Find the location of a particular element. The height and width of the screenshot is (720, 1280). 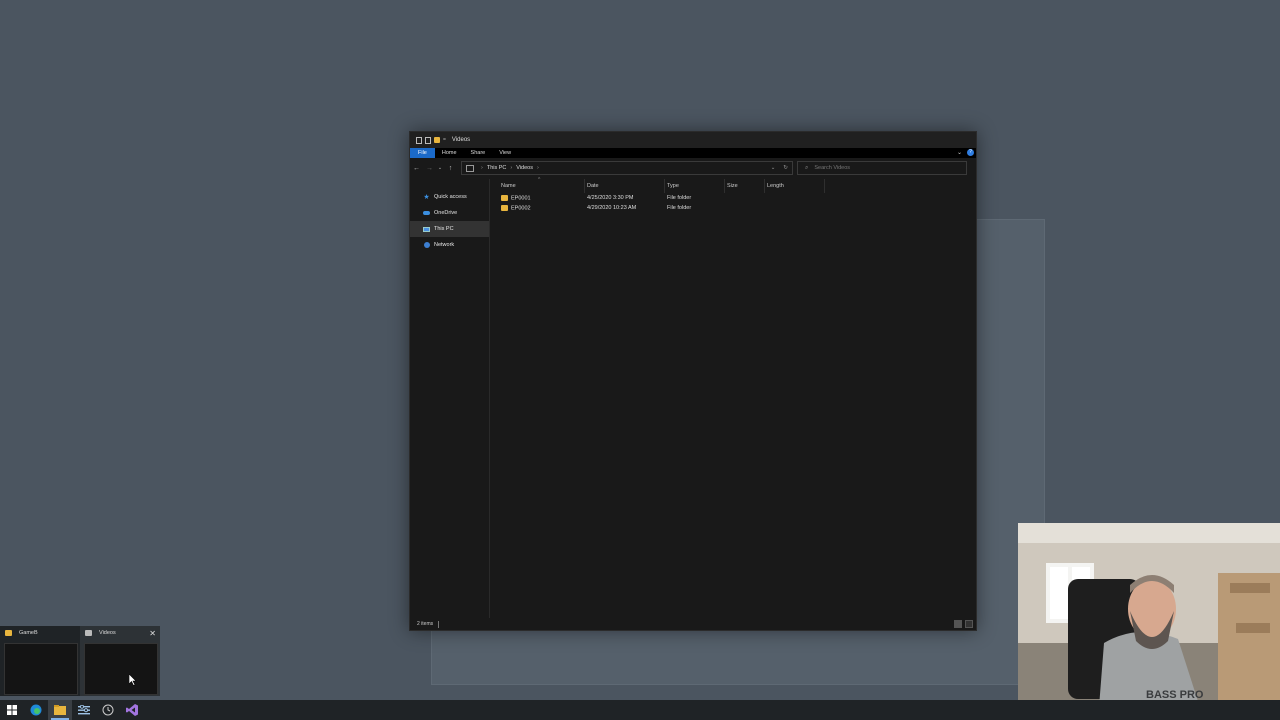

nav-item-label: Quick access is located at coordinates (450, 197).